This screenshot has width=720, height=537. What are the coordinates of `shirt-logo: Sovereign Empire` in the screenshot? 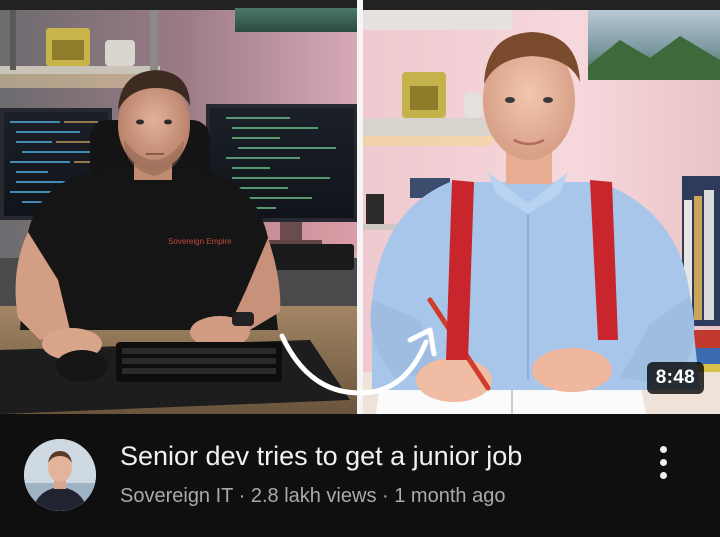 It's located at (200, 241).